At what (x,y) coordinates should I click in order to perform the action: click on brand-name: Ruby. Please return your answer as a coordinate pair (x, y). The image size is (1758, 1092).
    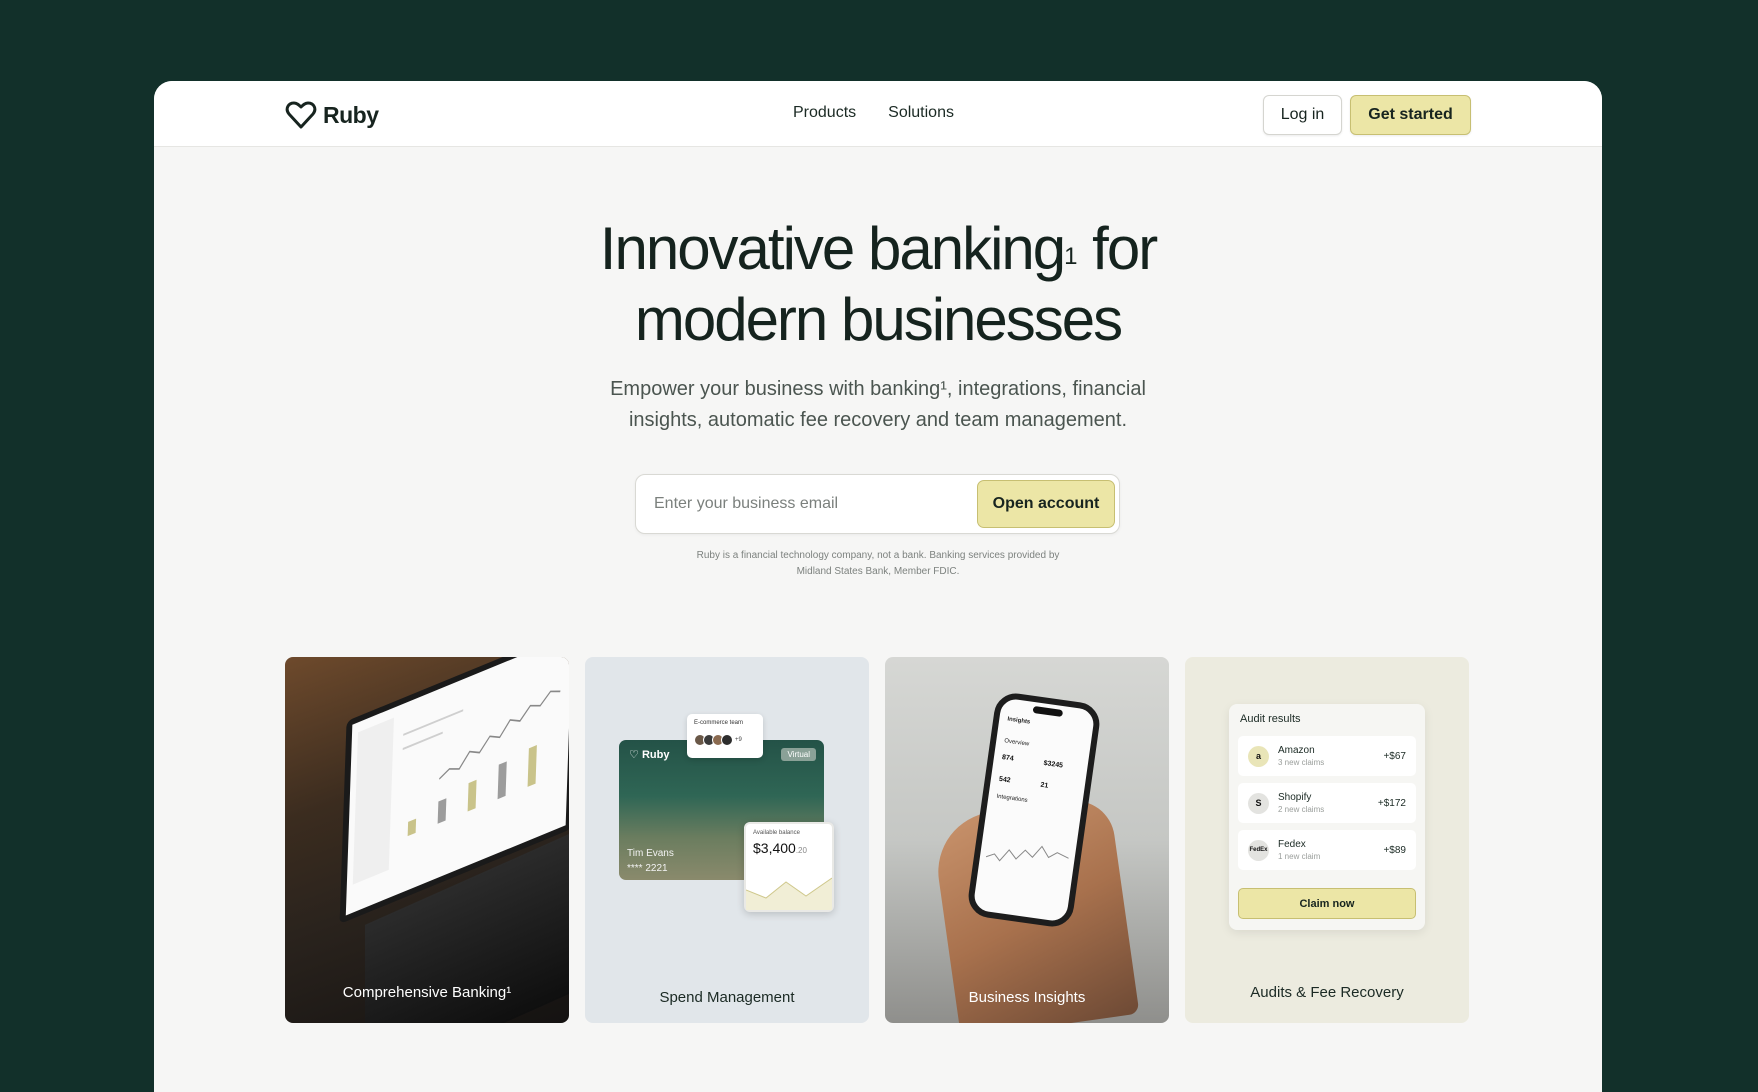
    Looking at the image, I should click on (351, 114).